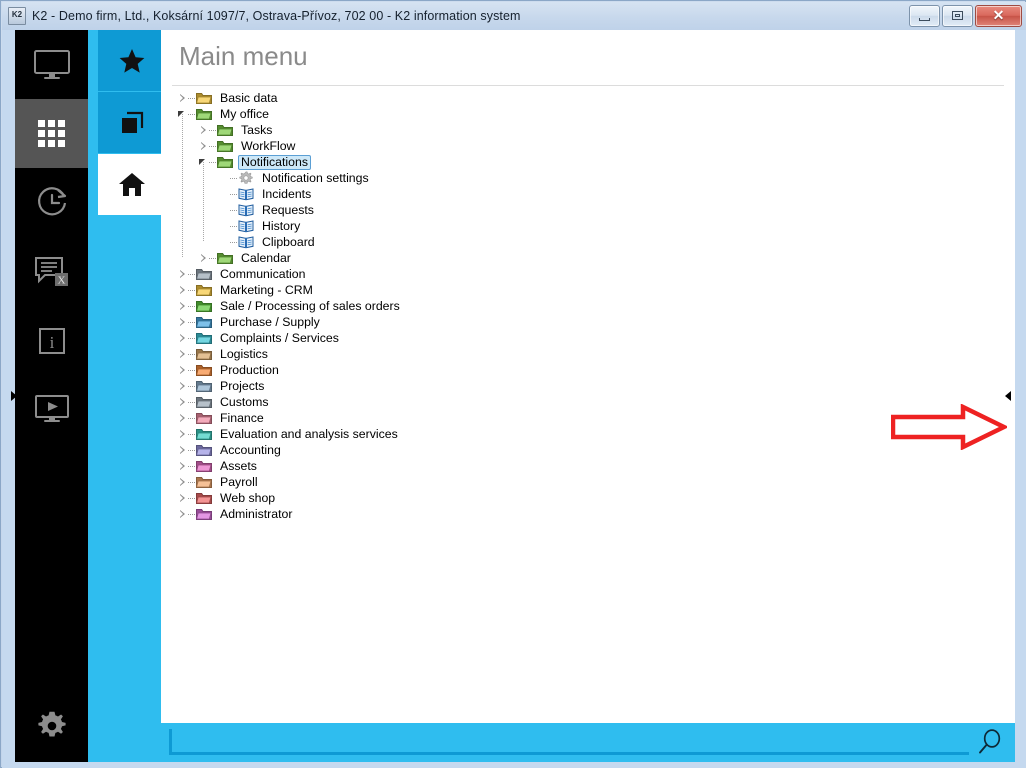 Image resolution: width=1026 pixels, height=768 pixels. I want to click on tree-item: Projects, so click(577, 386).